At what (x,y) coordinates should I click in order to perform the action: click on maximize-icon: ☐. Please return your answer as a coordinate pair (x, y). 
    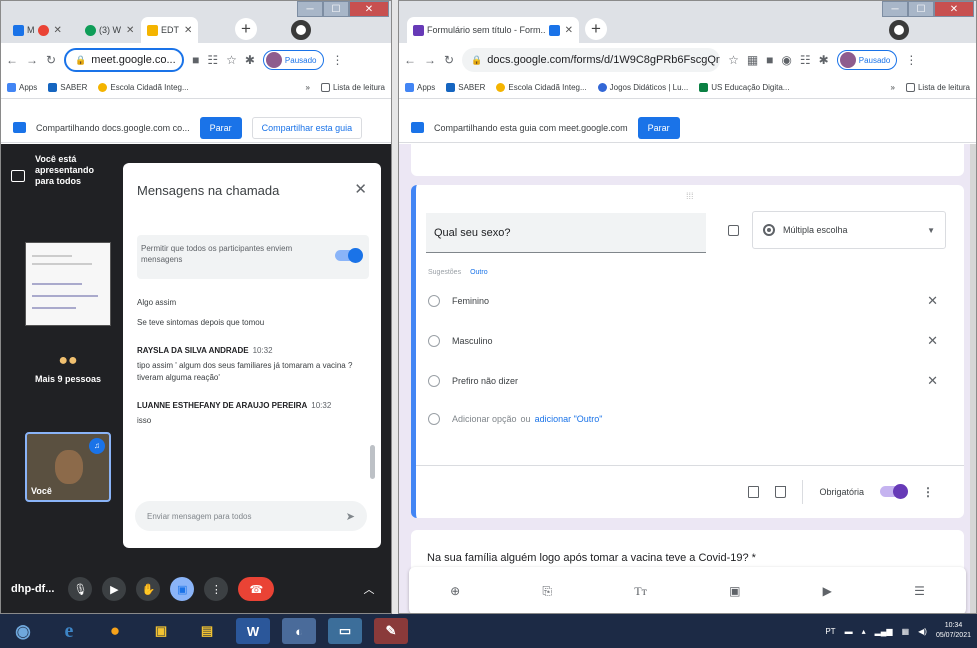
    Looking at the image, I should click on (921, 9).